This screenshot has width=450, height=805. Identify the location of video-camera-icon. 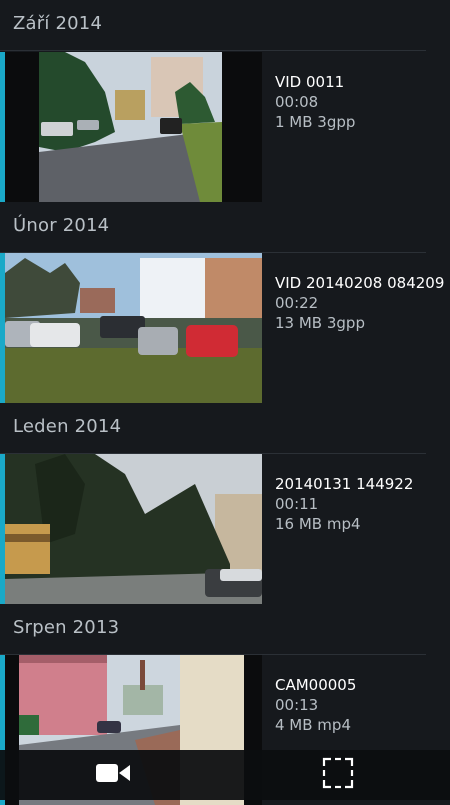
(113, 775).